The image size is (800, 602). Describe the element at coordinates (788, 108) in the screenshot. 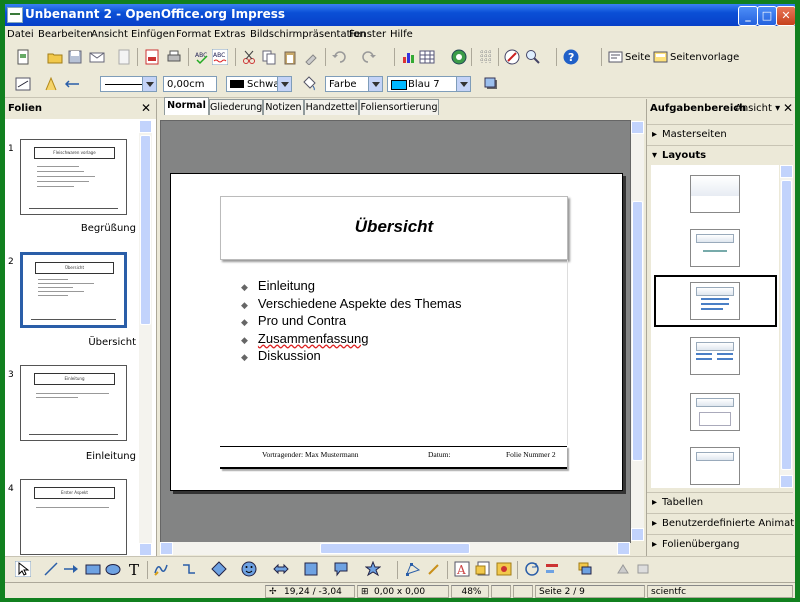

I see `task-pane-close-icon: ✕` at that location.